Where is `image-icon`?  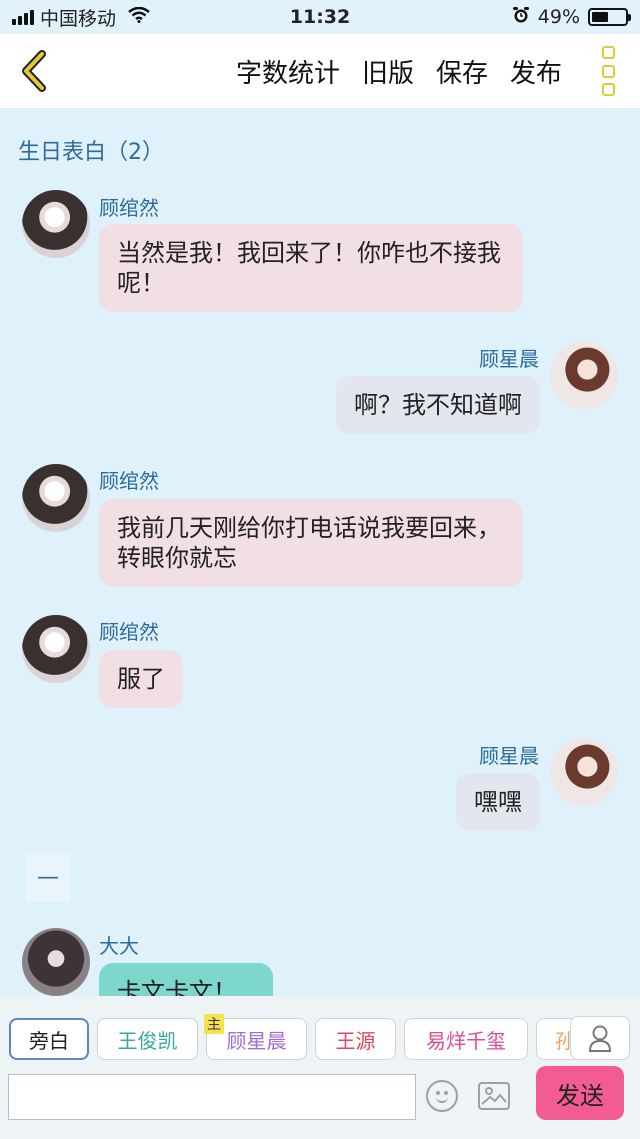 image-icon is located at coordinates (494, 1096).